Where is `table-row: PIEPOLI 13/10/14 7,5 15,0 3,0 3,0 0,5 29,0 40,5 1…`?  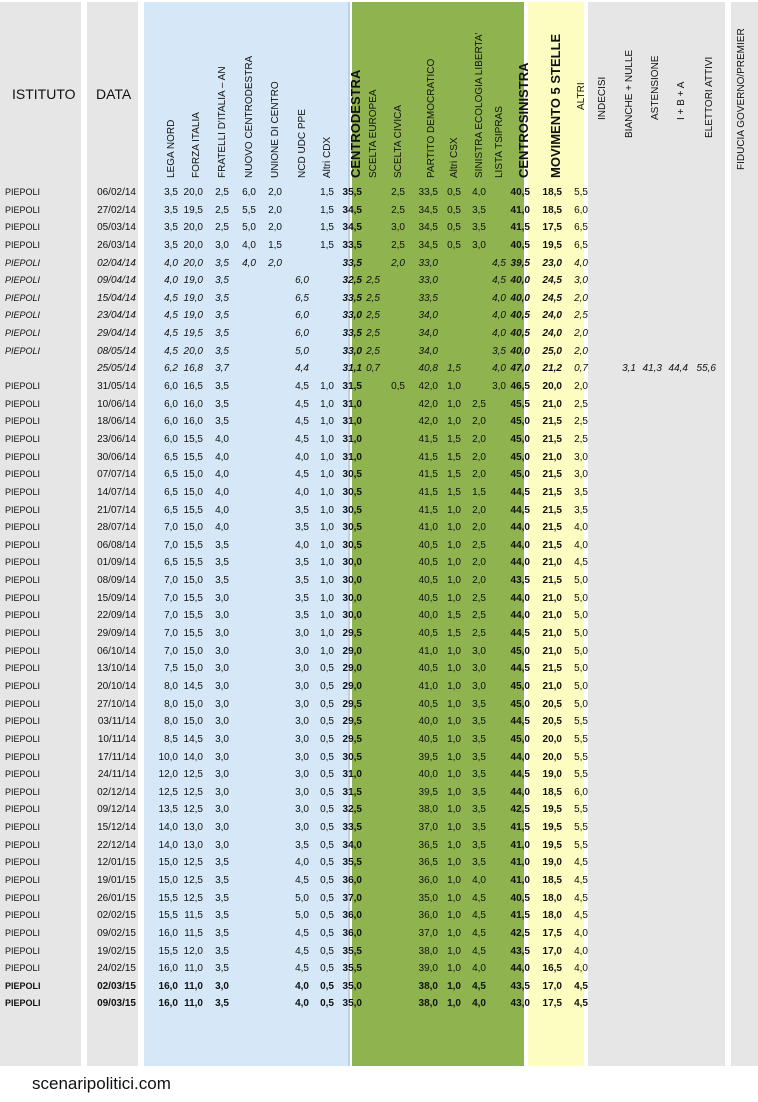 table-row: PIEPOLI 13/10/14 7,5 15,0 3,0 3,0 0,5 29,0 40,5 1… is located at coordinates (379, 671).